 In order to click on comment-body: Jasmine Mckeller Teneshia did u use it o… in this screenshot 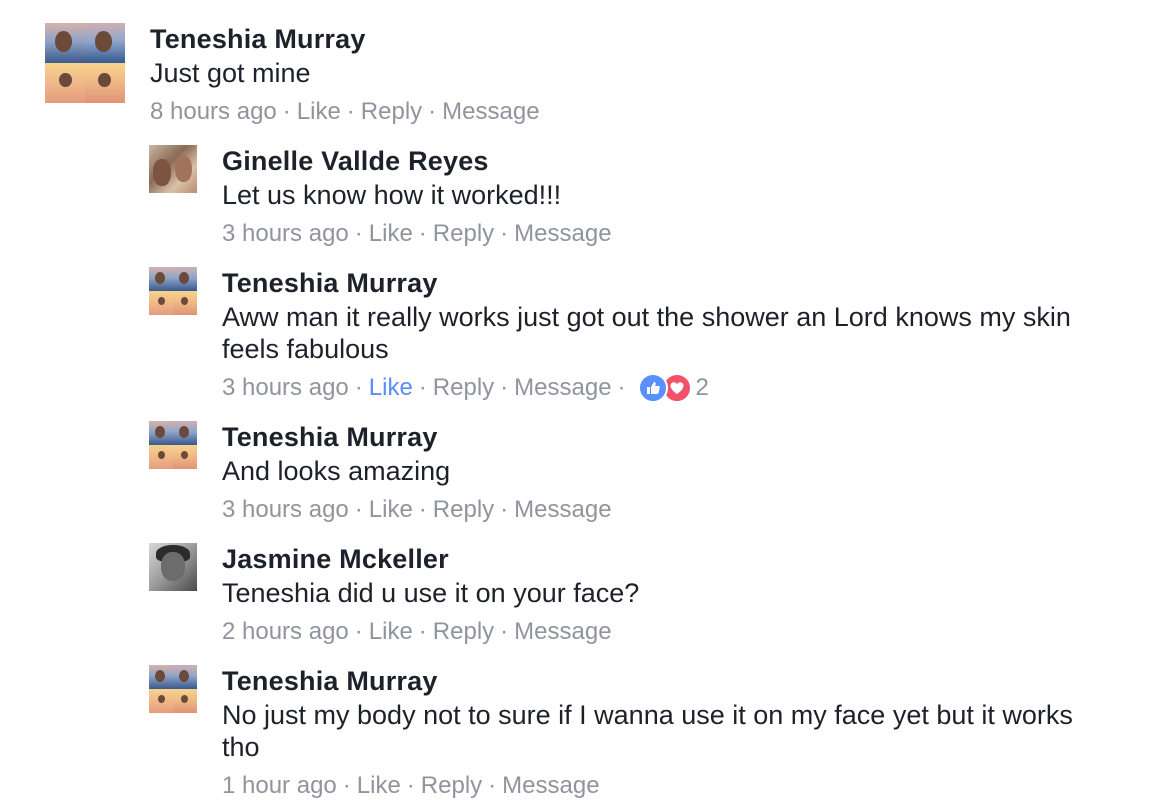, I will do `click(652, 595)`.